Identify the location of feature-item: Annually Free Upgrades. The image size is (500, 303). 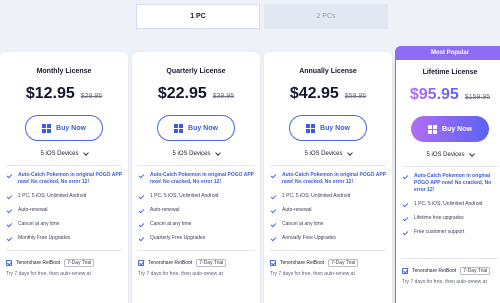
(328, 238).